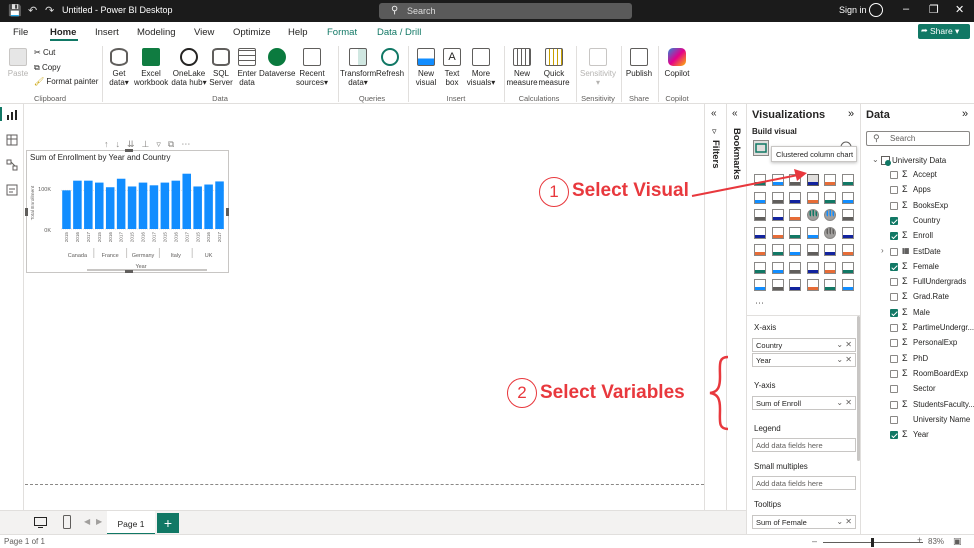 This screenshot has width=974, height=548. What do you see at coordinates (151, 67) in the screenshot?
I see `excel-workbook-button: Excel workbook` at bounding box center [151, 67].